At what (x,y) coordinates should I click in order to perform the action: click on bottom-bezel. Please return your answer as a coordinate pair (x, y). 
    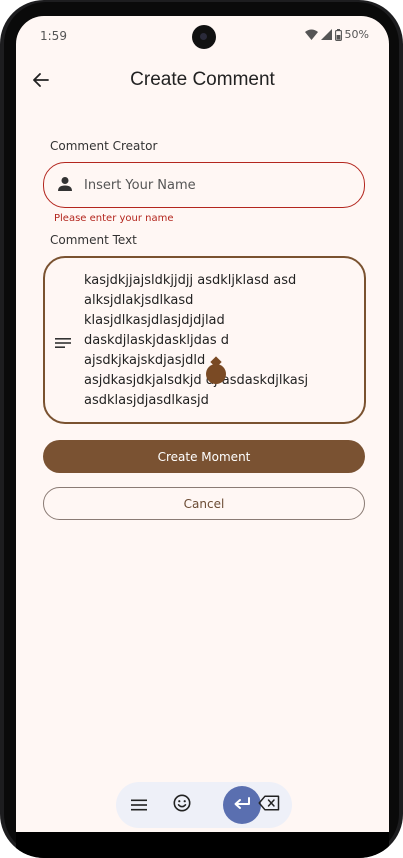
    Looking at the image, I should click on (202, 845).